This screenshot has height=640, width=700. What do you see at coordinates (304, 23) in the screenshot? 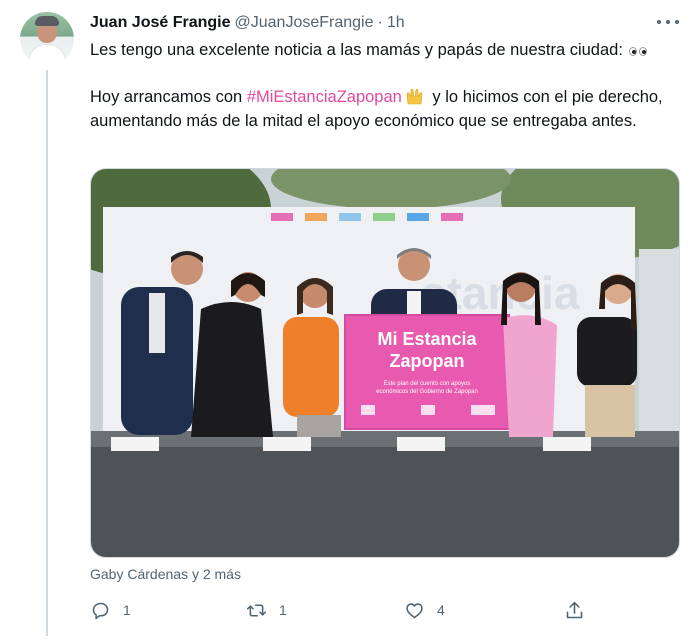
I see `author-handle: @JuanJoseFrangie` at bounding box center [304, 23].